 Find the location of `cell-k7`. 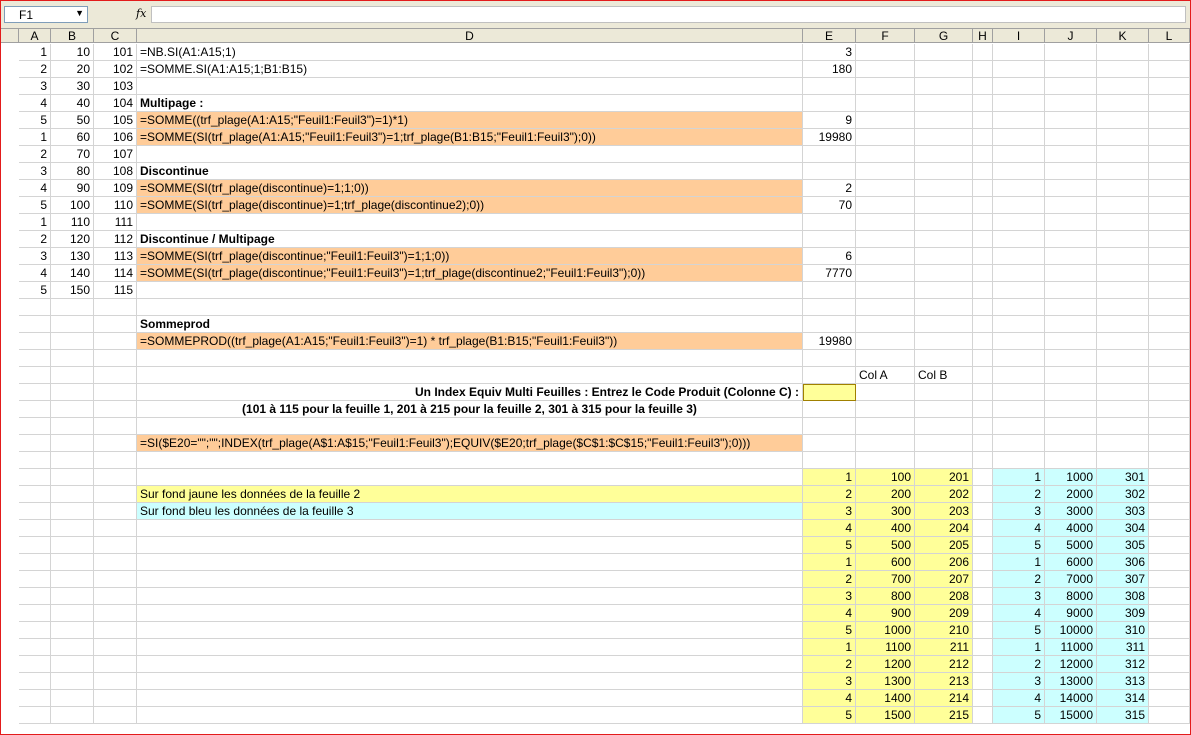

cell-k7 is located at coordinates (1123, 154).